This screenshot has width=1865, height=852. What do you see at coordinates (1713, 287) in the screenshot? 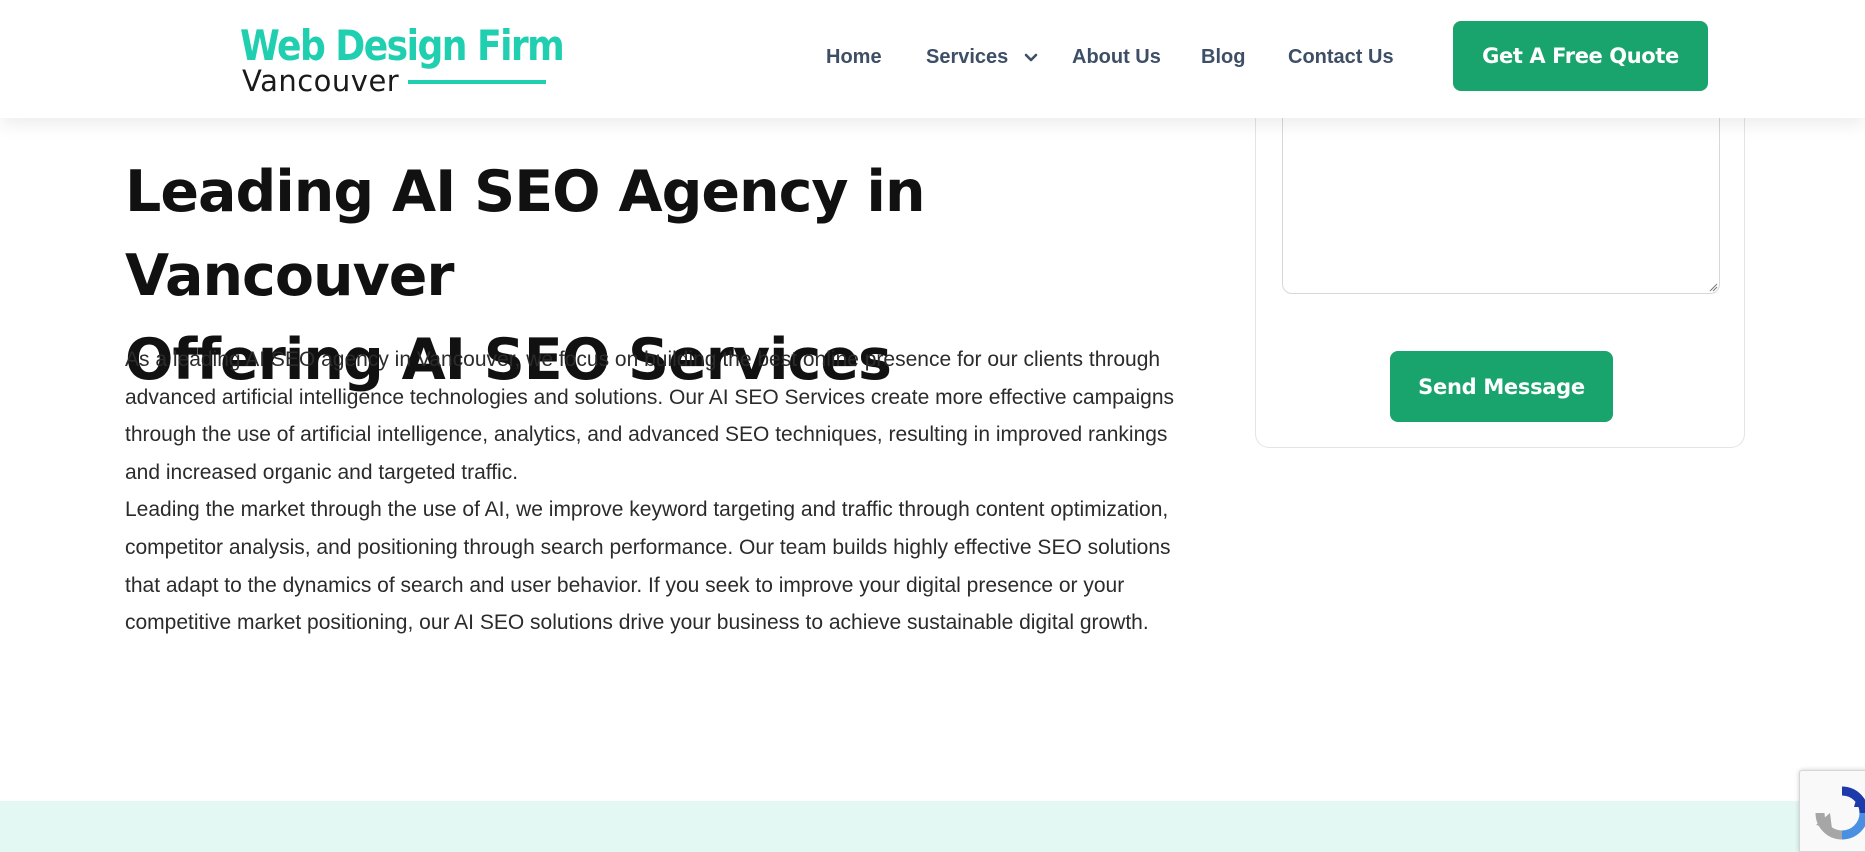
I see `resize-grip-icon` at bounding box center [1713, 287].